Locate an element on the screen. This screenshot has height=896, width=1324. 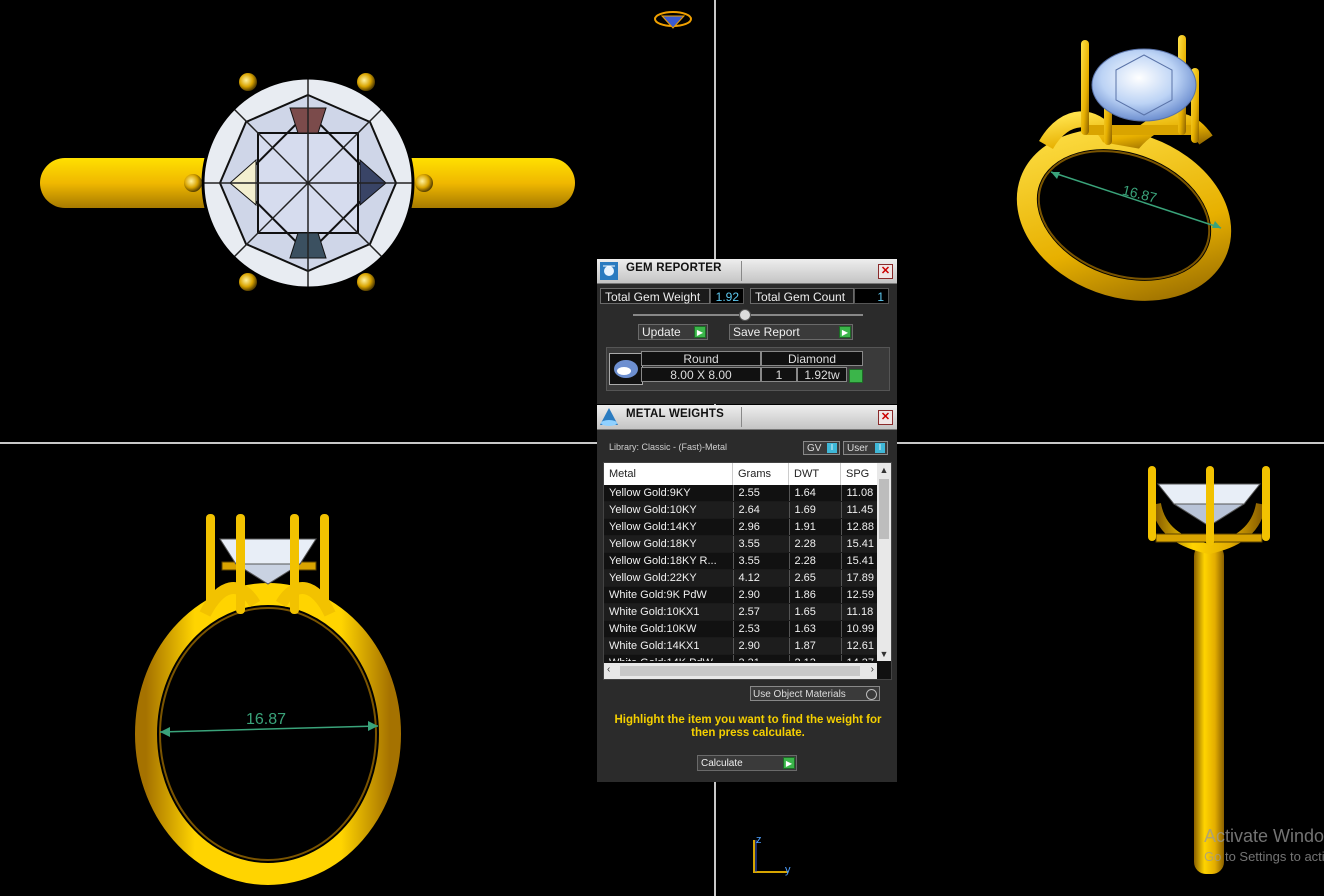
horizontal-scrollbar: ‹ › is located at coordinates (740, 671).